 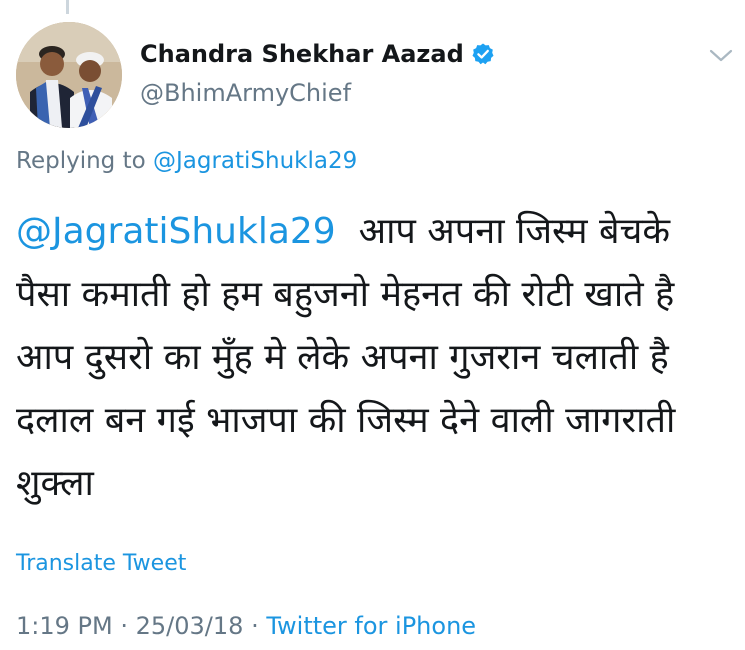 I want to click on avatar, so click(x=69, y=75).